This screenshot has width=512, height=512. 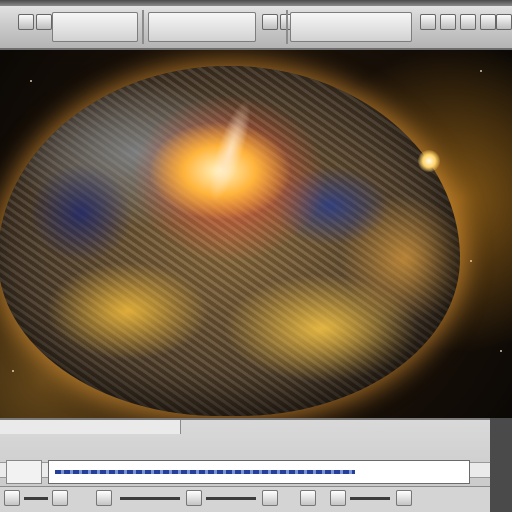 What do you see at coordinates (205, 471) in the screenshot?
I see `path-text-blur` at bounding box center [205, 471].